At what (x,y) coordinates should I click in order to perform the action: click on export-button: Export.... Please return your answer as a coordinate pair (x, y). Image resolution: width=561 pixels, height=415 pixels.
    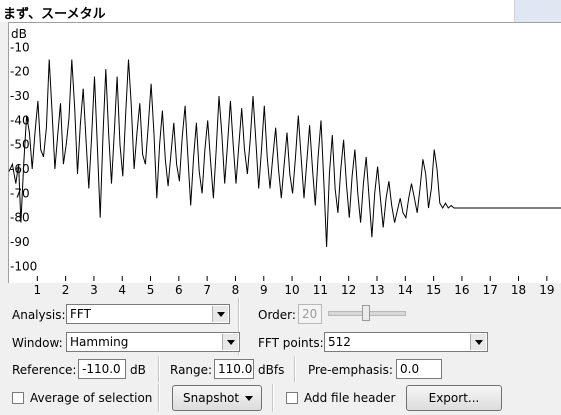
    Looking at the image, I should click on (454, 398).